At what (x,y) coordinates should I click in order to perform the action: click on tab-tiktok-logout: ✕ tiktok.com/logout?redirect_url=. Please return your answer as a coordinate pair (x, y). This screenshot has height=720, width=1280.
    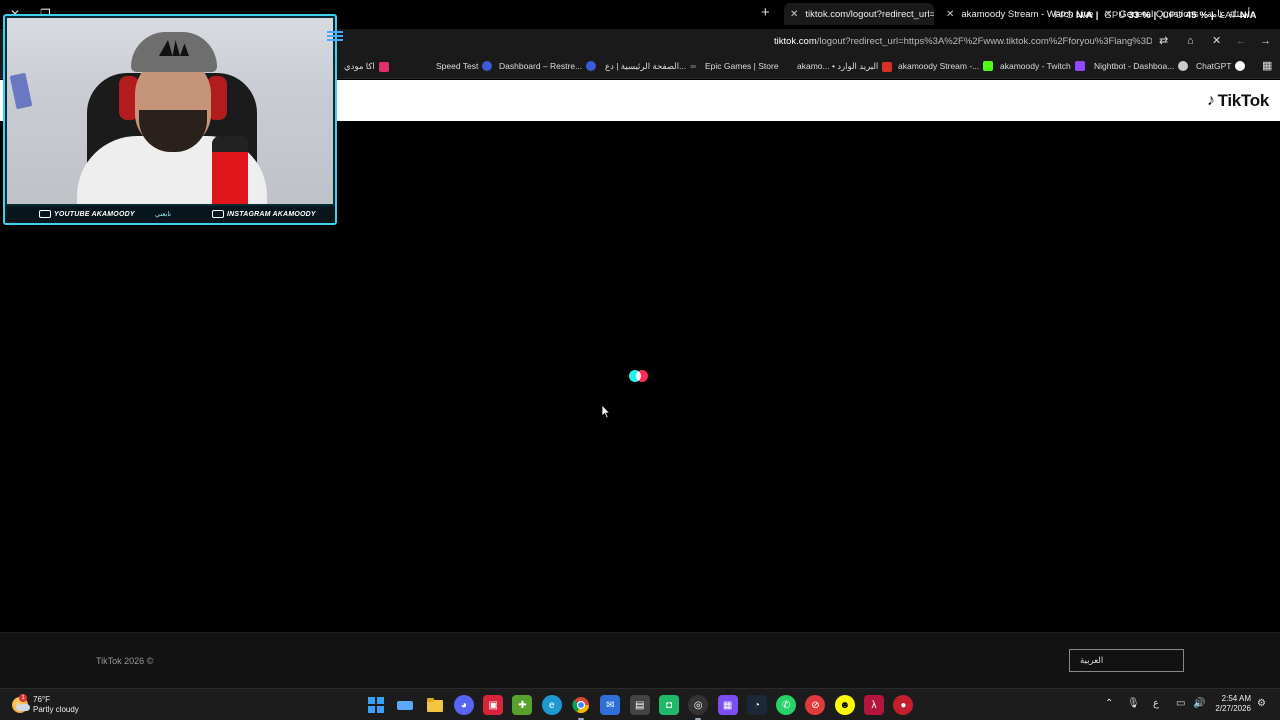
    Looking at the image, I should click on (859, 14).